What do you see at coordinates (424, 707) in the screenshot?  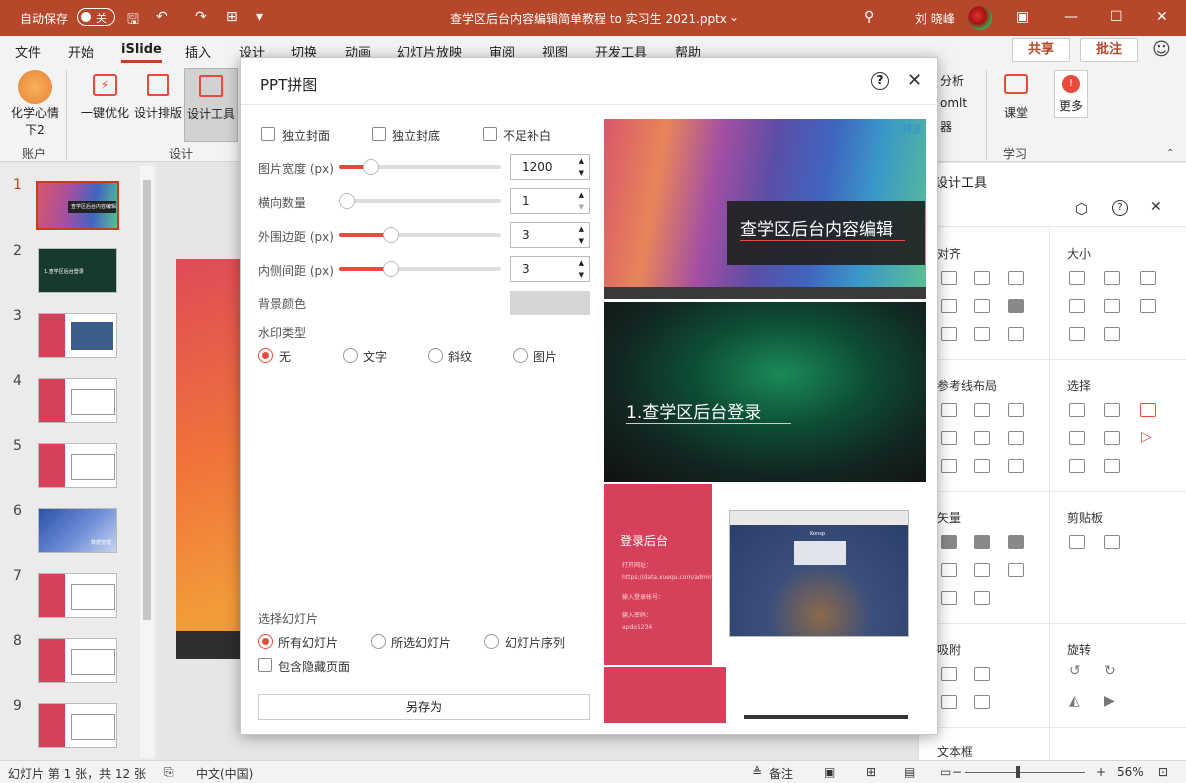 I see `save-as-button: 另存为` at bounding box center [424, 707].